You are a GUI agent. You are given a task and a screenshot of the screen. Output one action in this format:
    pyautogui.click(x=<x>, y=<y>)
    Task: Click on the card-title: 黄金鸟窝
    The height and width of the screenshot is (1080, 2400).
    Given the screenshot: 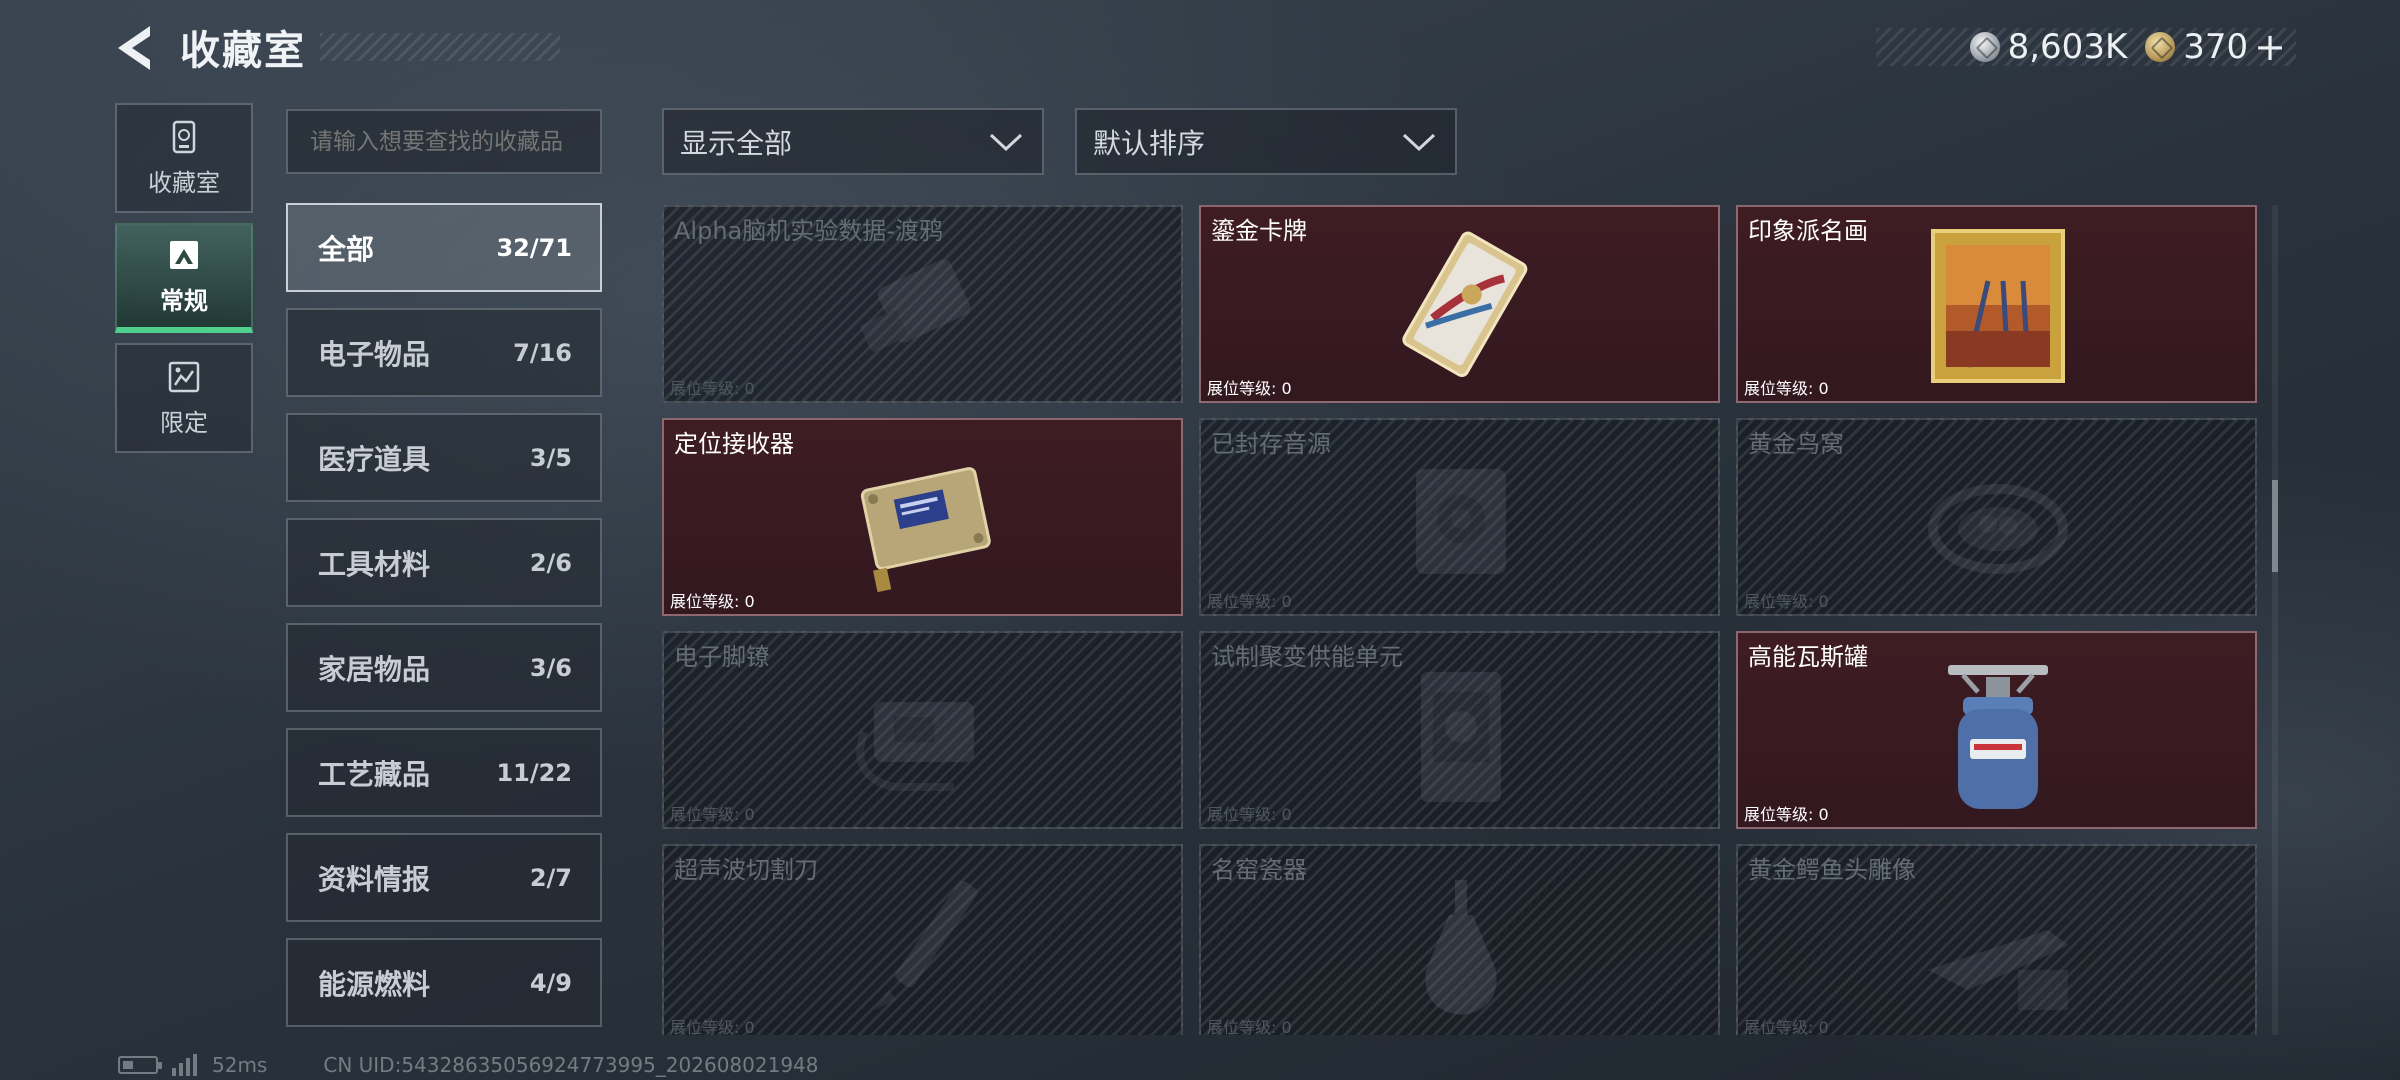 What is the action you would take?
    pyautogui.click(x=1796, y=444)
    